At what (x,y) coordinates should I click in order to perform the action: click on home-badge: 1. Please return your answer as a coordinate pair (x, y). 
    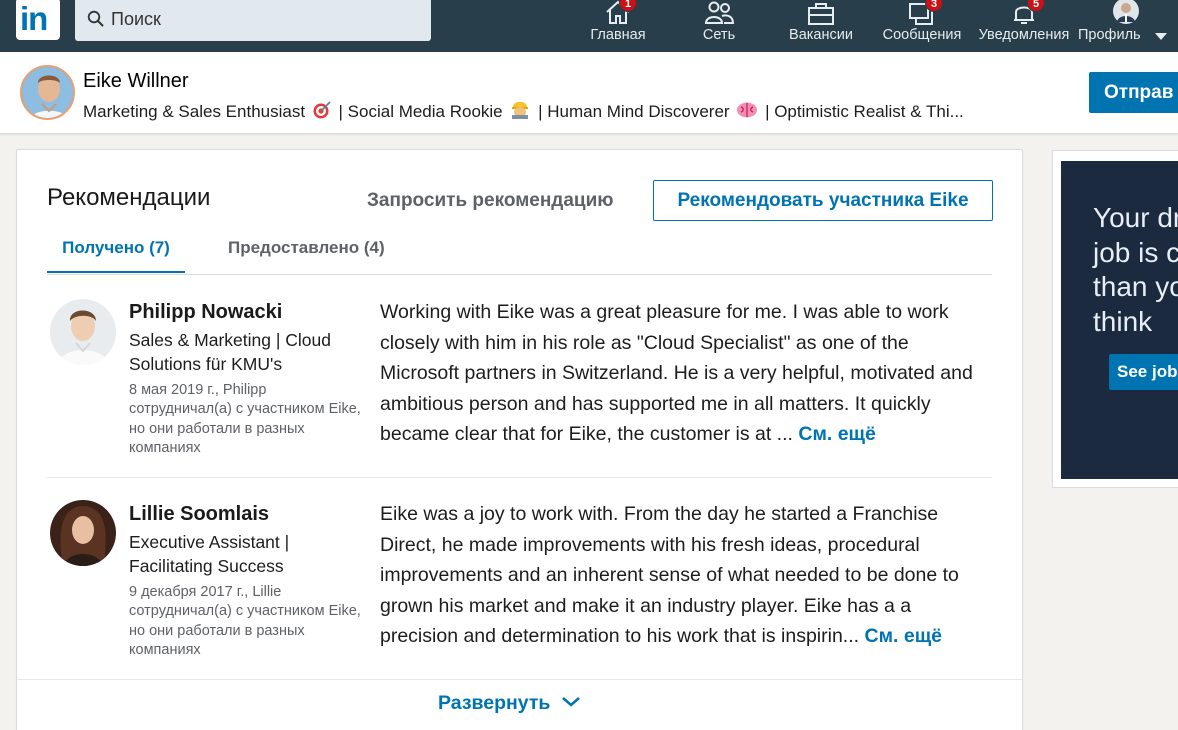
    Looking at the image, I should click on (628, 6).